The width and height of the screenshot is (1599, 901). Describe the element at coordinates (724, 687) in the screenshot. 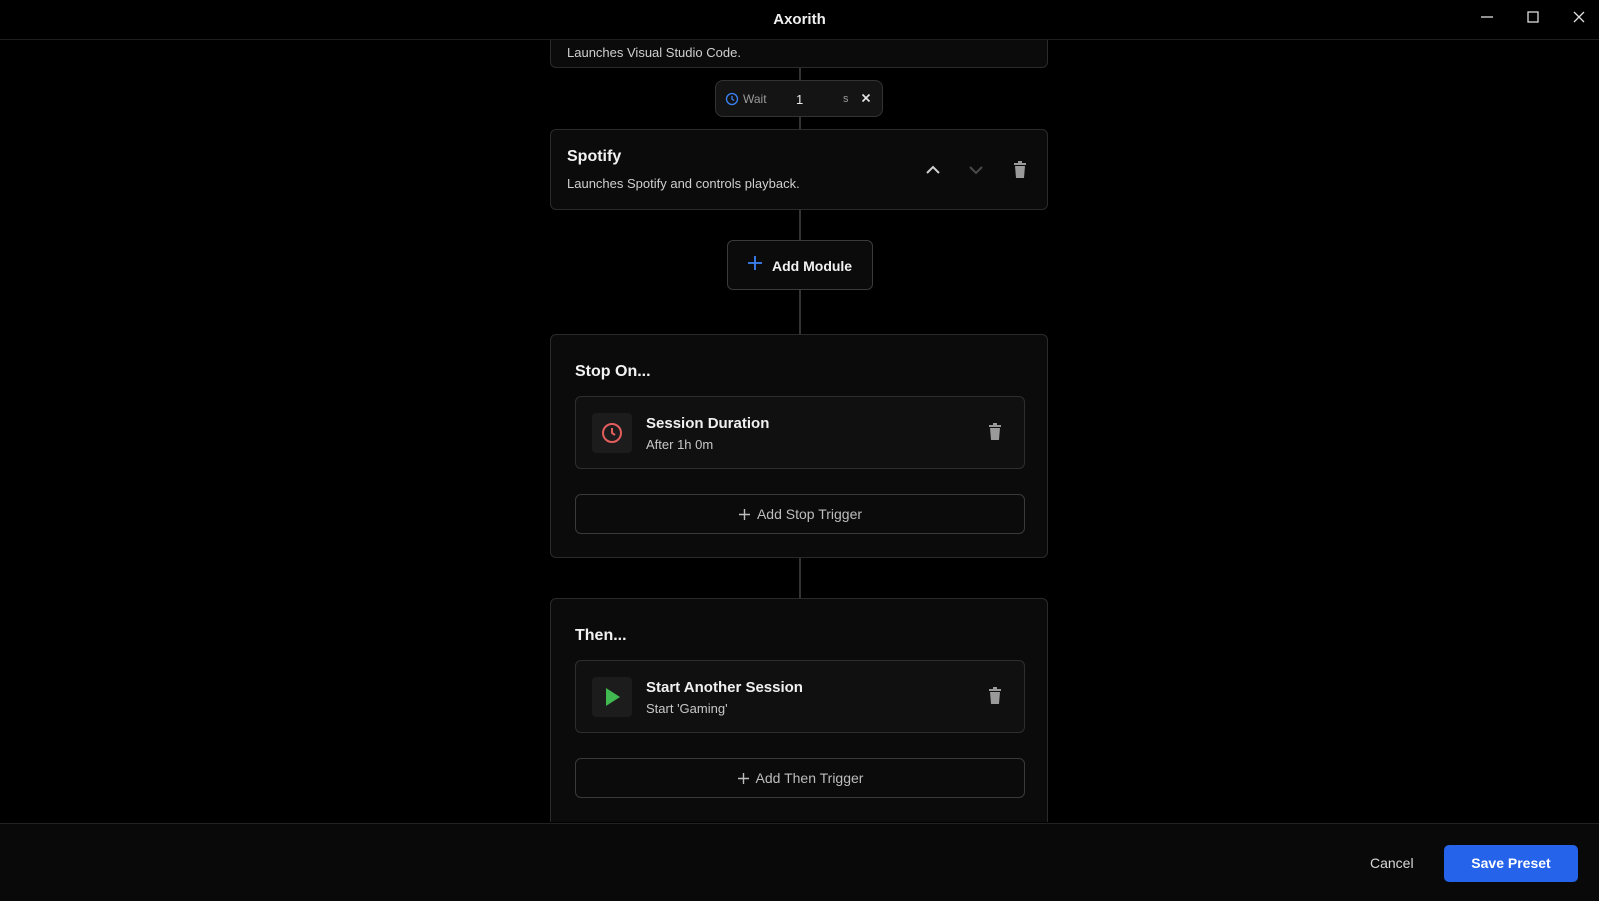

I see `trigger-title: Start Another Session` at that location.